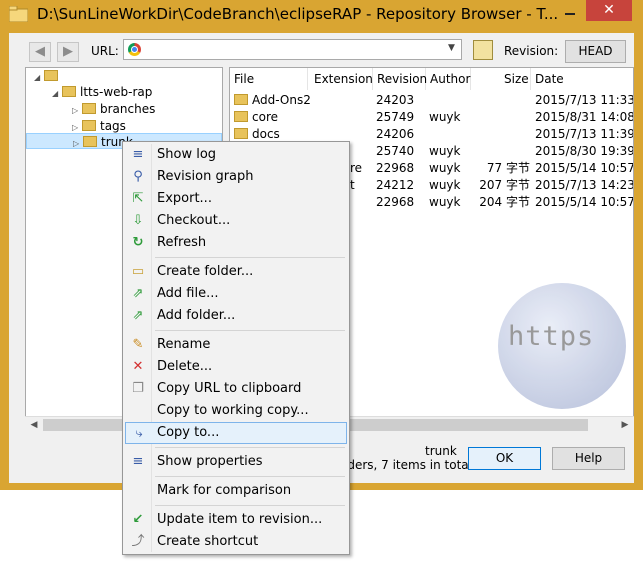  Describe the element at coordinates (408, 465) in the screenshot. I see `status-summary: lders, 7 items in total` at that location.